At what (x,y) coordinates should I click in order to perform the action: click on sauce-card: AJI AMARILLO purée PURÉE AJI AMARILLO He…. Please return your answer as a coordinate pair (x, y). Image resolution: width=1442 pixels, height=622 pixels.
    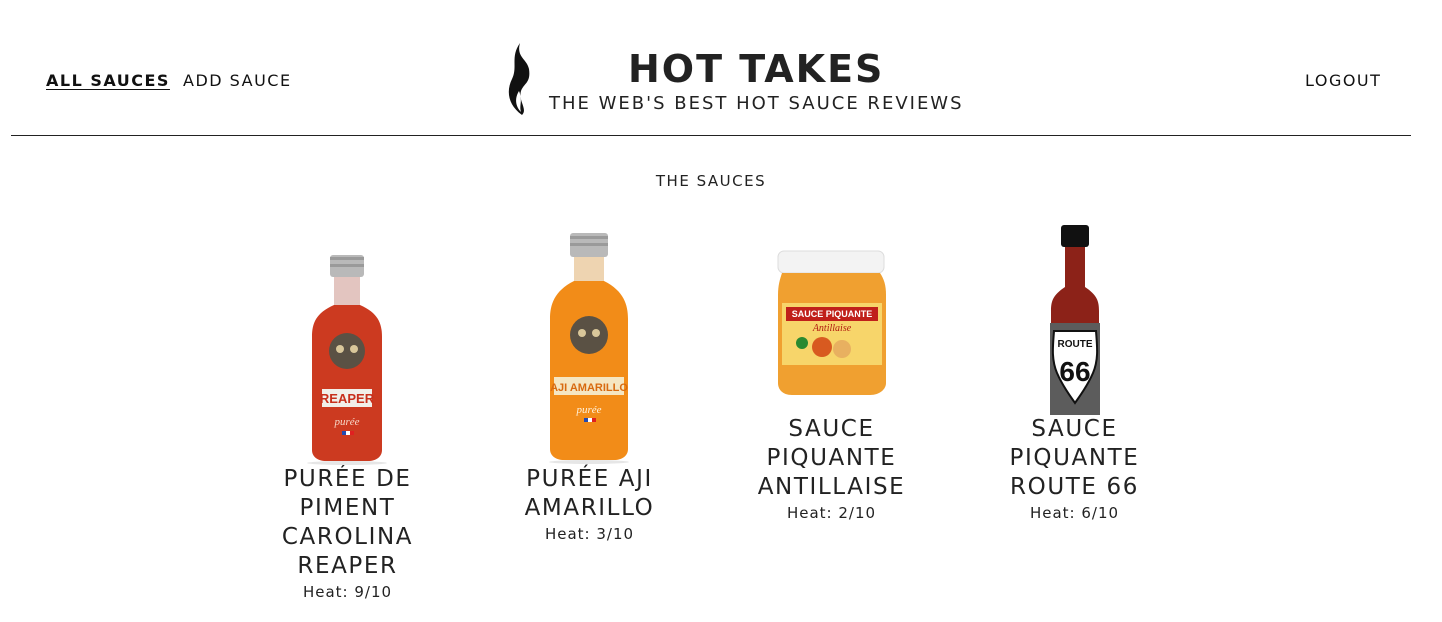
    Looking at the image, I should click on (589, 384).